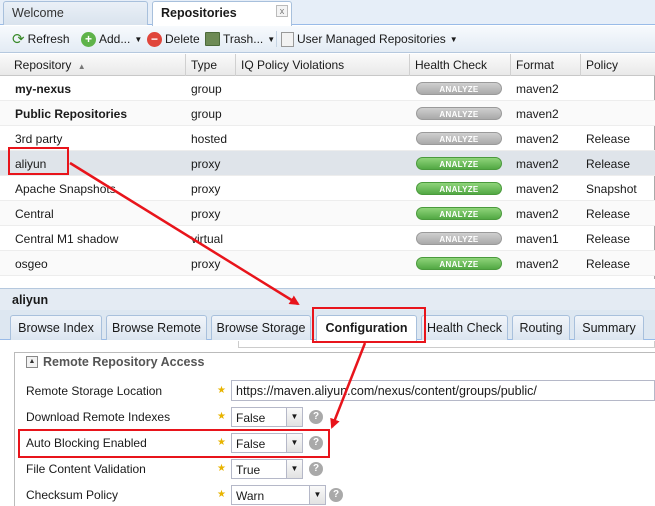 This screenshot has height=506, width=655. What do you see at coordinates (86, 469) in the screenshot?
I see `file-content-validation-label: File Content Validation` at bounding box center [86, 469].